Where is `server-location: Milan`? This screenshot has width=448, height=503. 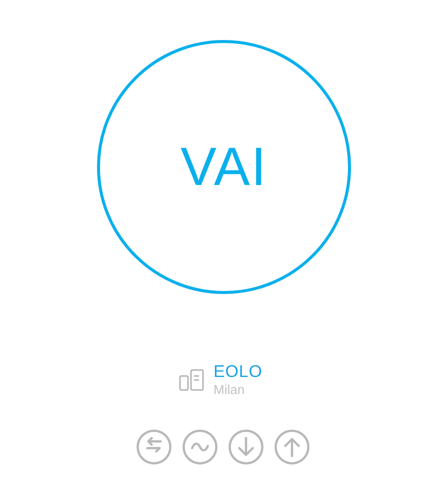
server-location: Milan is located at coordinates (230, 390).